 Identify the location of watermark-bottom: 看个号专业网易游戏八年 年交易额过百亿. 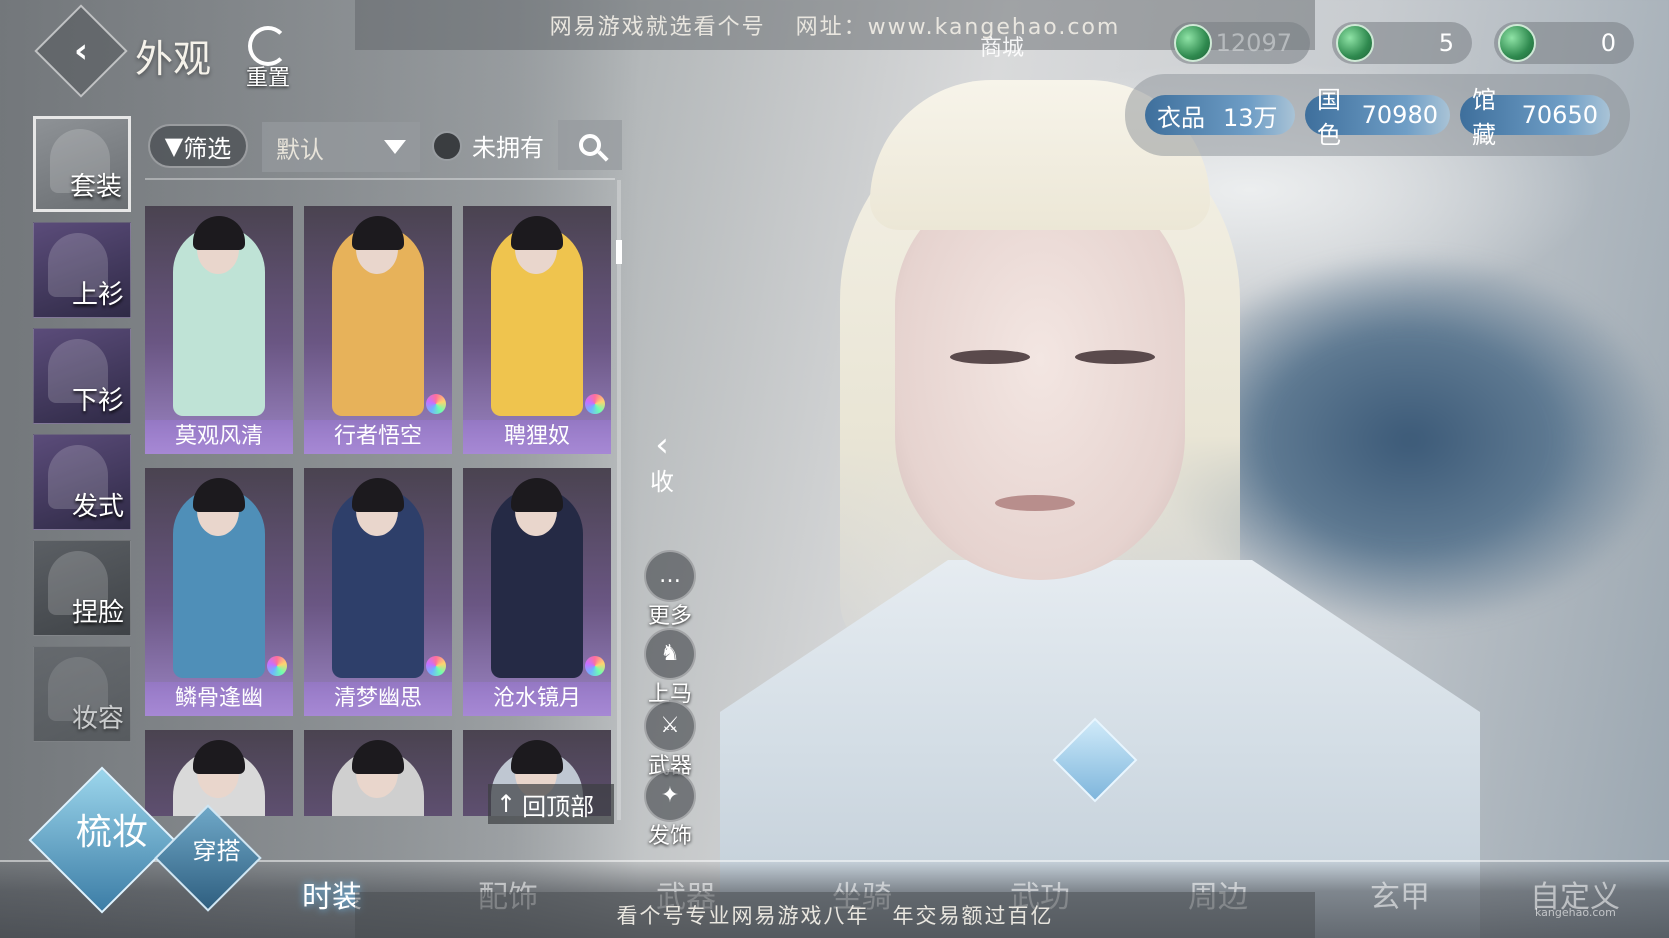
(835, 915).